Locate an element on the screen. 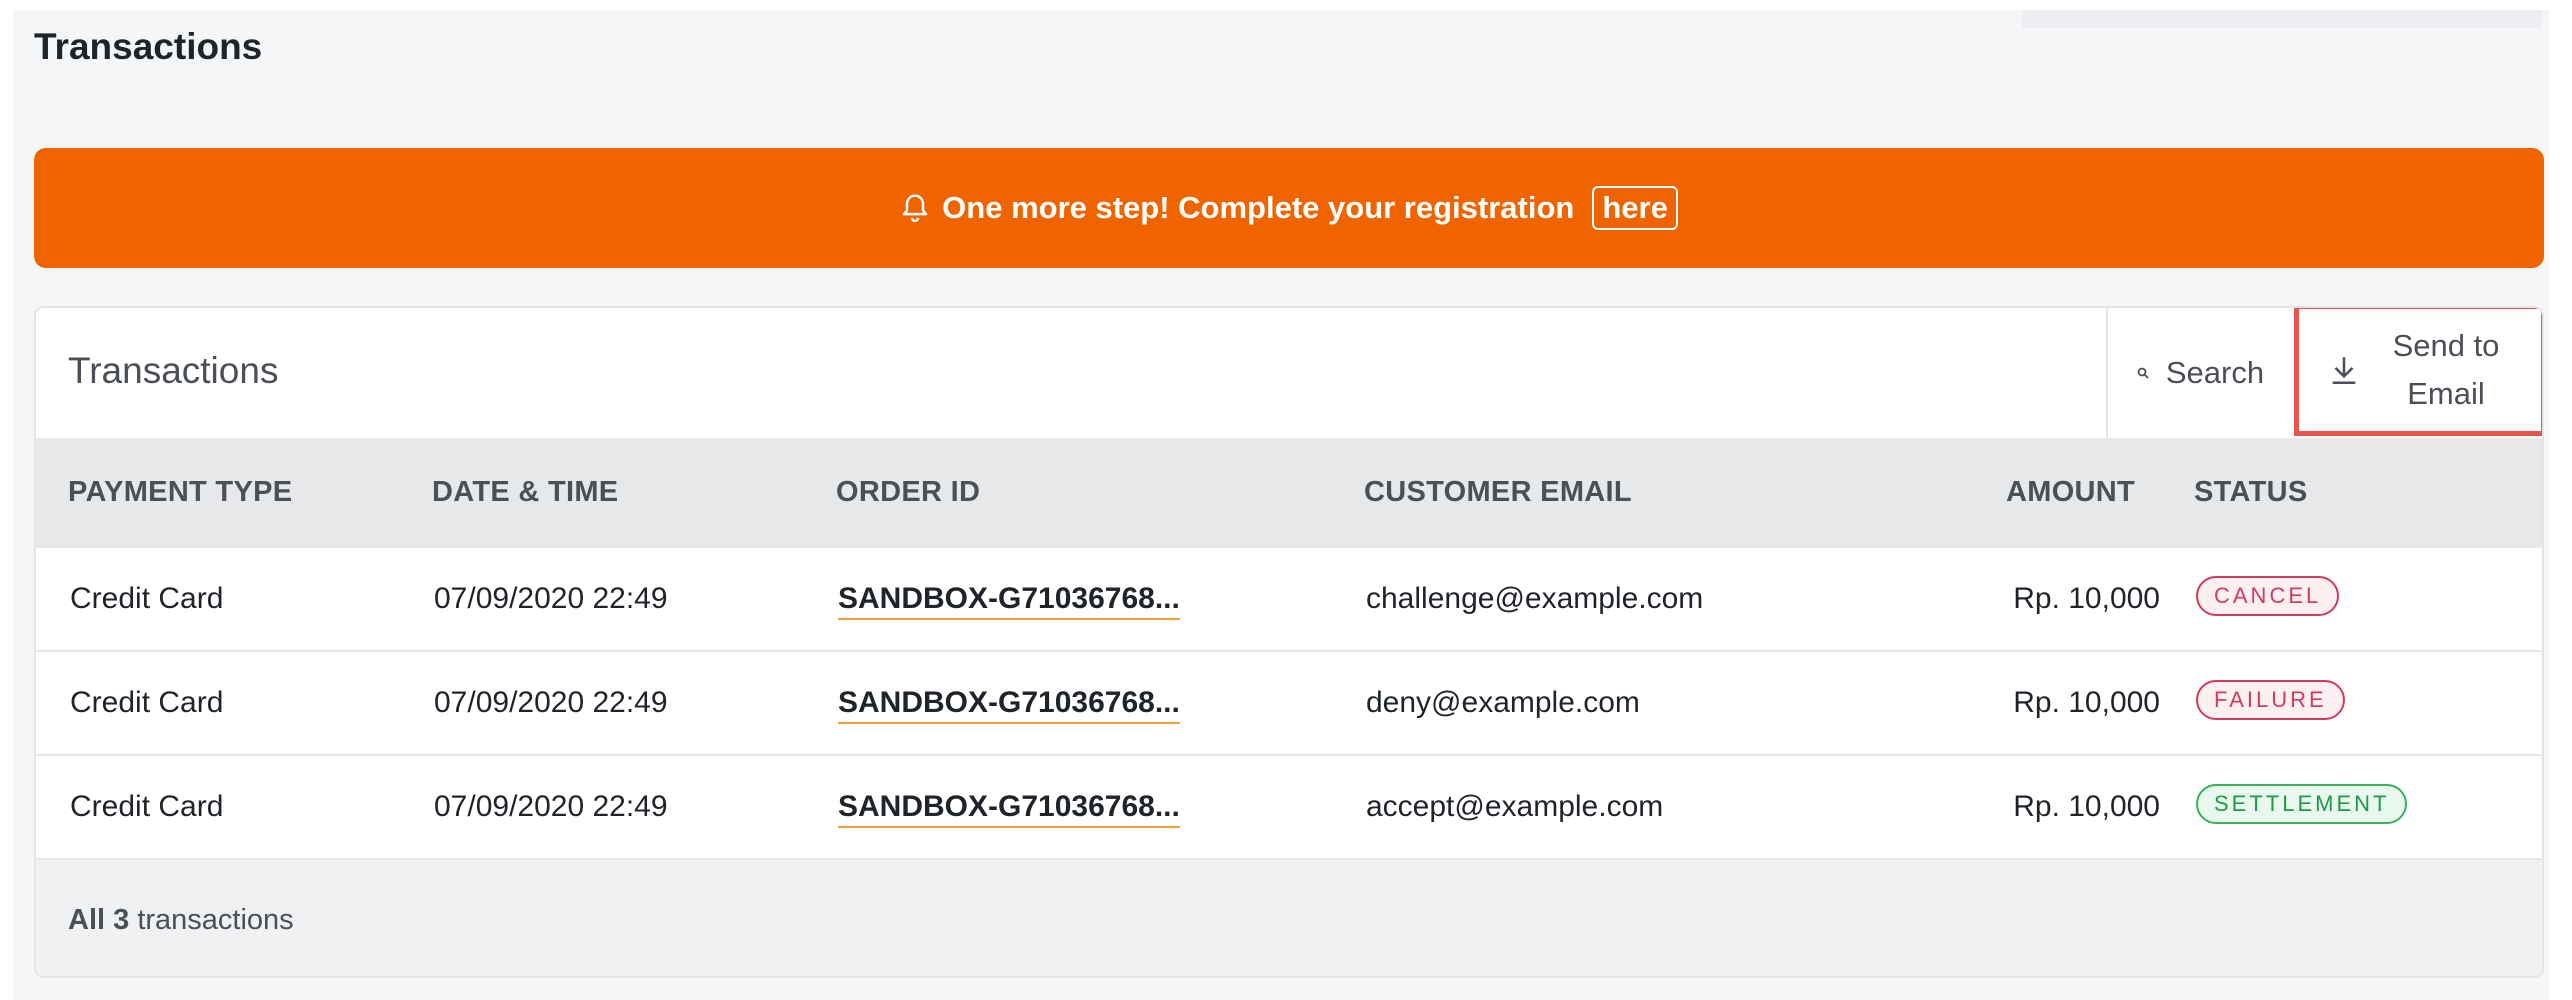 This screenshot has height=1000, width=2572. search-button: Search is located at coordinates (2199, 373).